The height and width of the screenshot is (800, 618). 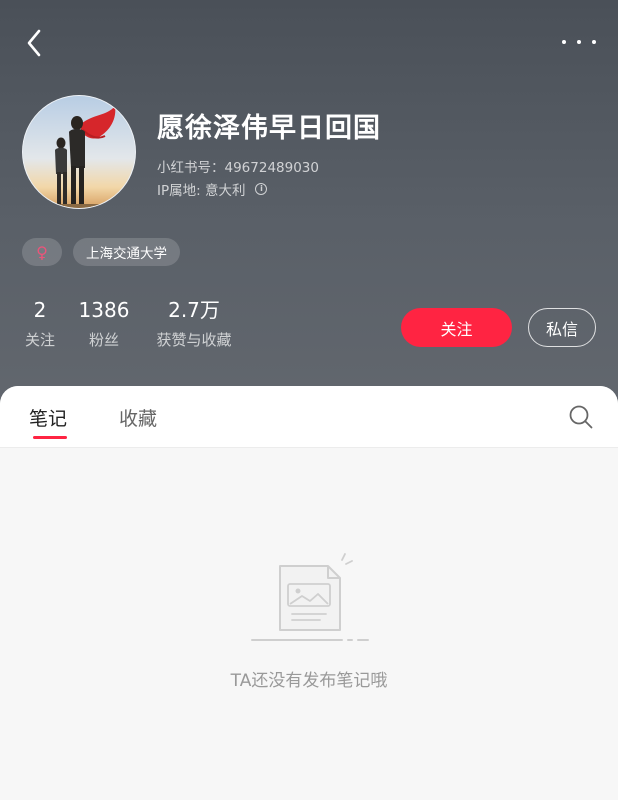 I want to click on avatar-image, so click(x=79, y=152).